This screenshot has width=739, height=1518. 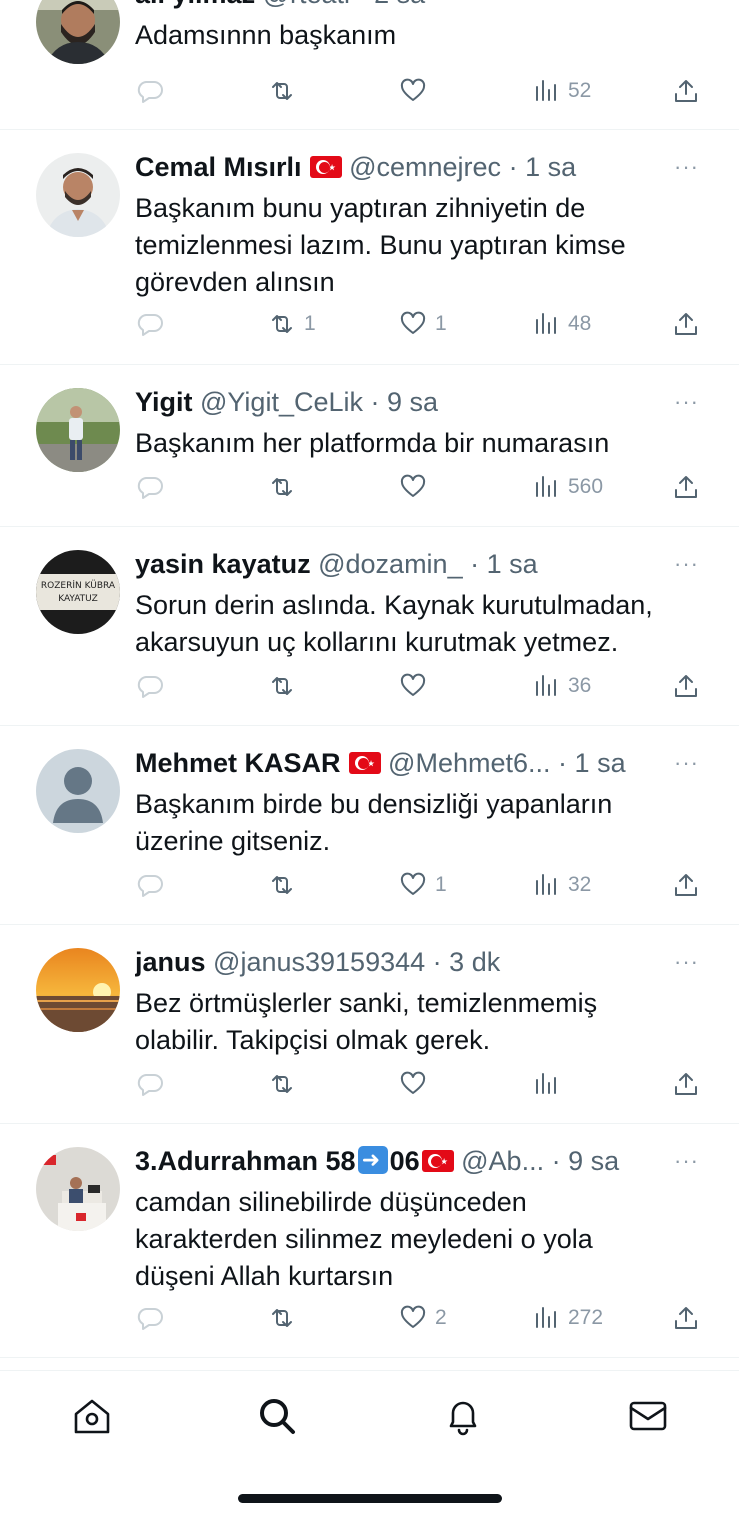 I want to click on tweet-text-line: Başkanım her platformda bir numarasın, so click(x=372, y=443).